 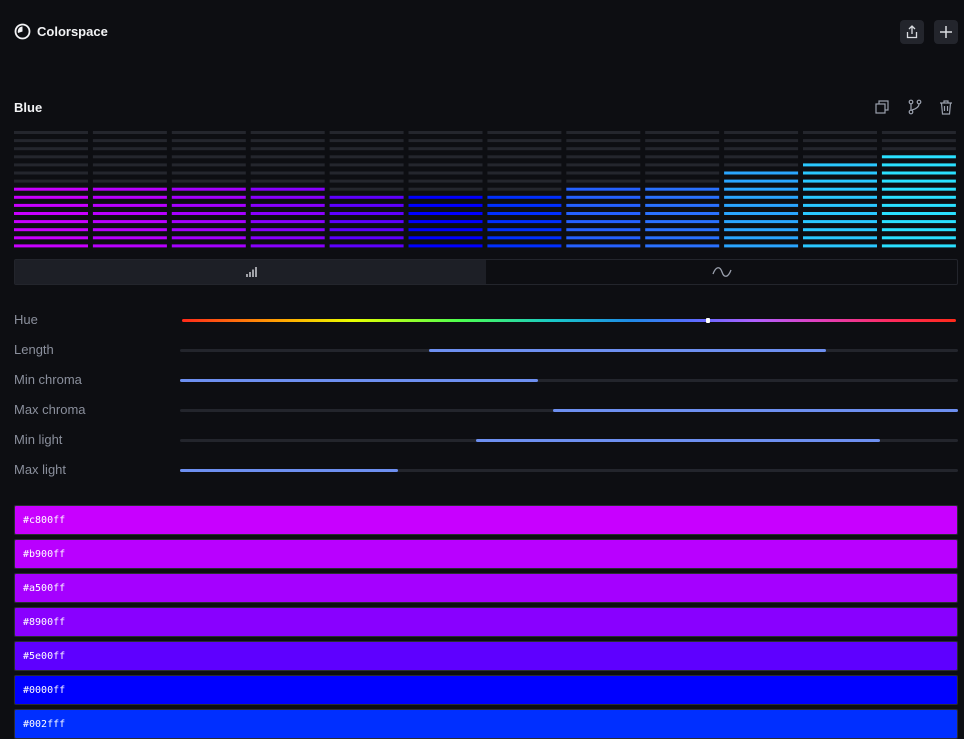 I want to click on color-swatch: #8900ff, so click(x=486, y=622).